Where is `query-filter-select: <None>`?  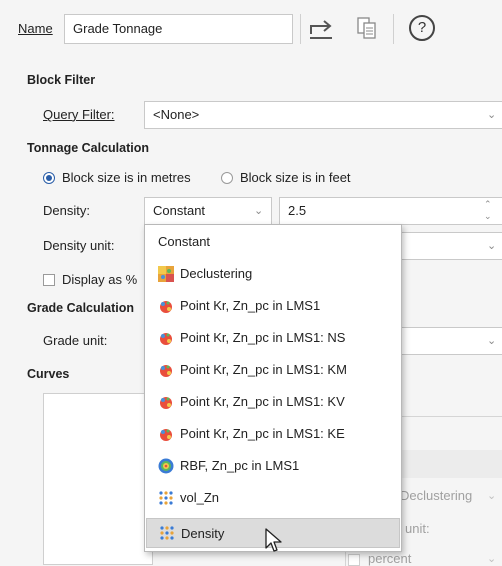
query-filter-select: <None> is located at coordinates (323, 115).